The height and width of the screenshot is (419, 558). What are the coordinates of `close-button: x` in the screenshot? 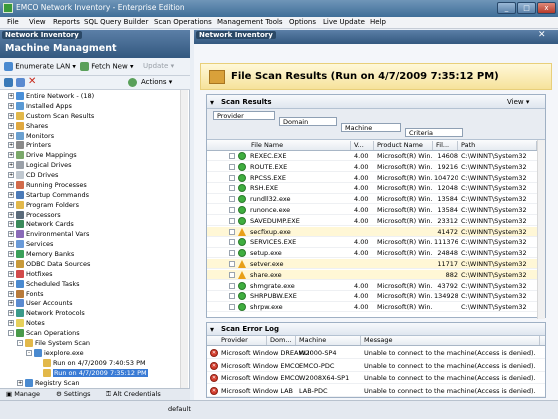 It's located at (546, 8).